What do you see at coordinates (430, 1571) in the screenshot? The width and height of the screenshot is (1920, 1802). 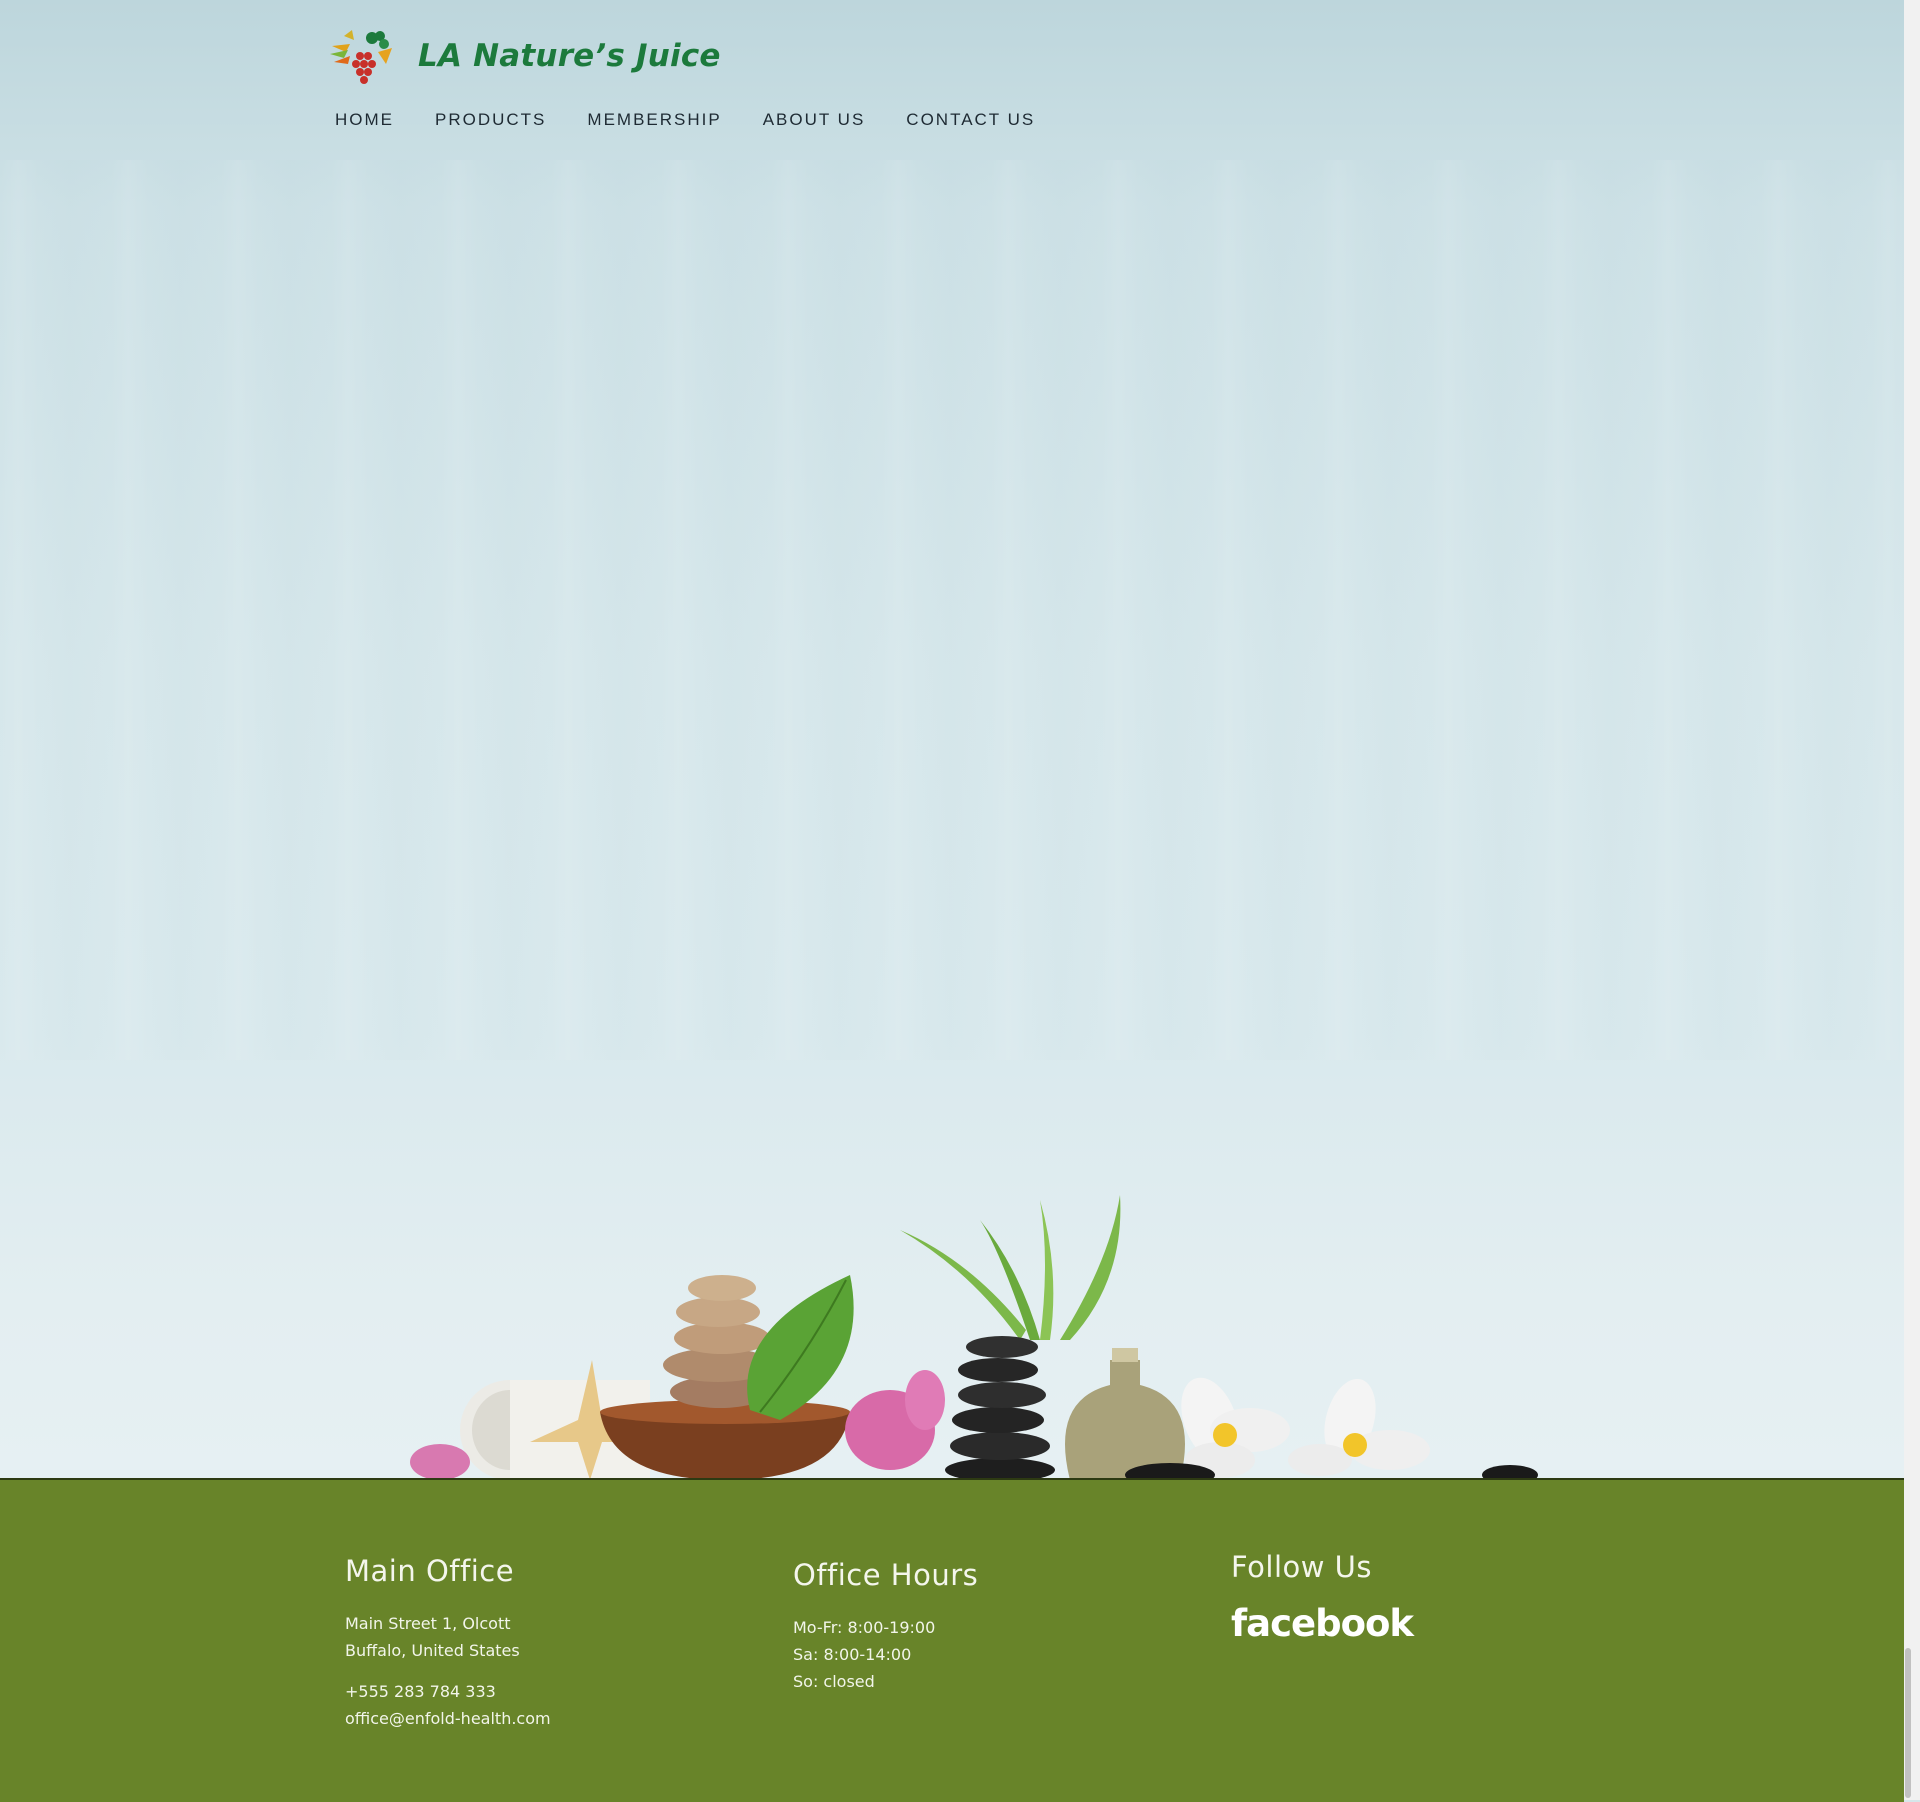 I see `main-office-title: Main Office` at bounding box center [430, 1571].